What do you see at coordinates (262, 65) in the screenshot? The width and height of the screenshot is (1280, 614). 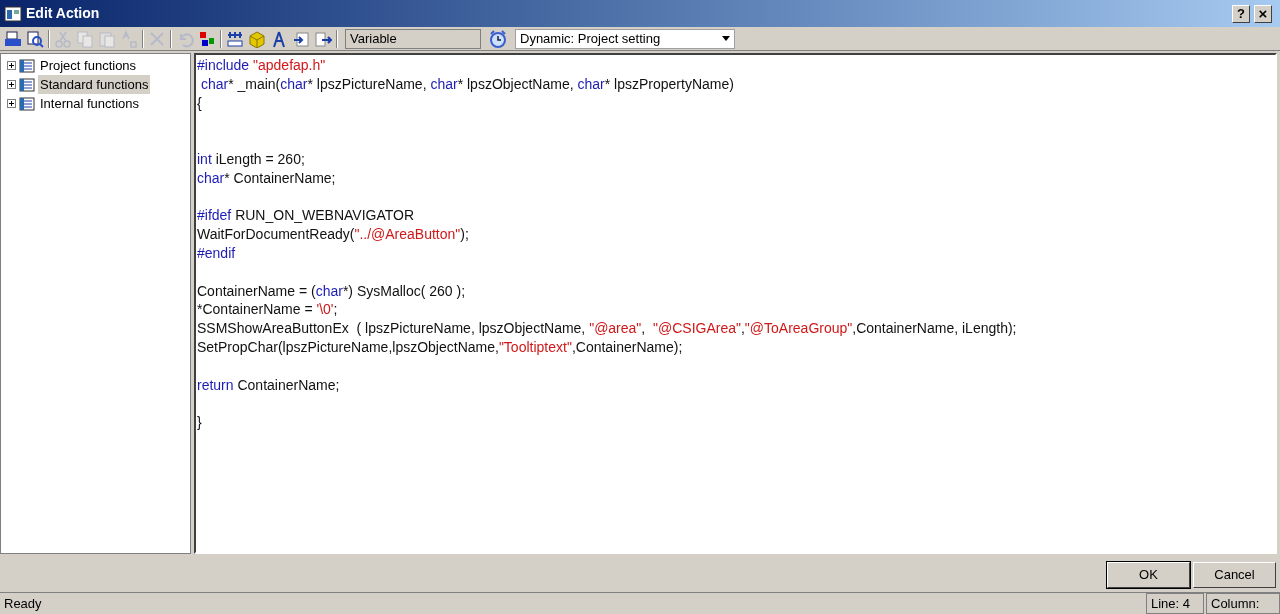 I see `code-line: #include "apdefap.h"` at bounding box center [262, 65].